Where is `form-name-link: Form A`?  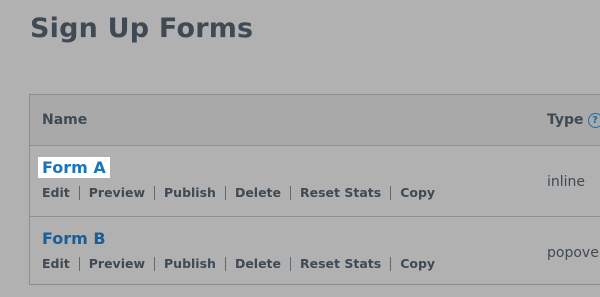
form-name-link: Form A is located at coordinates (74, 167).